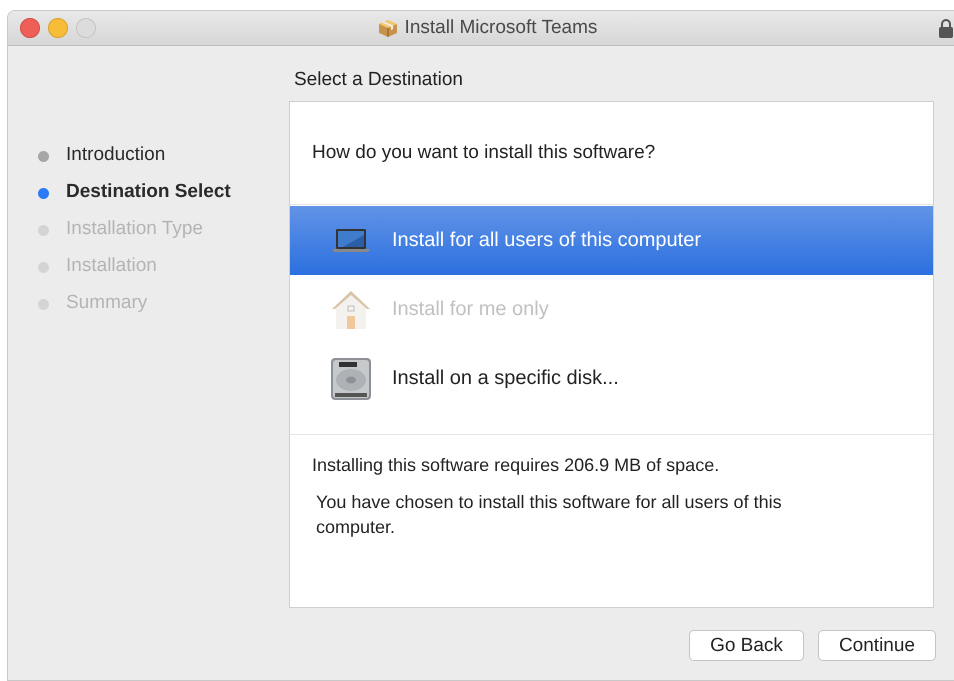  I want to click on question-text: How do you want to install this software?, so click(611, 153).